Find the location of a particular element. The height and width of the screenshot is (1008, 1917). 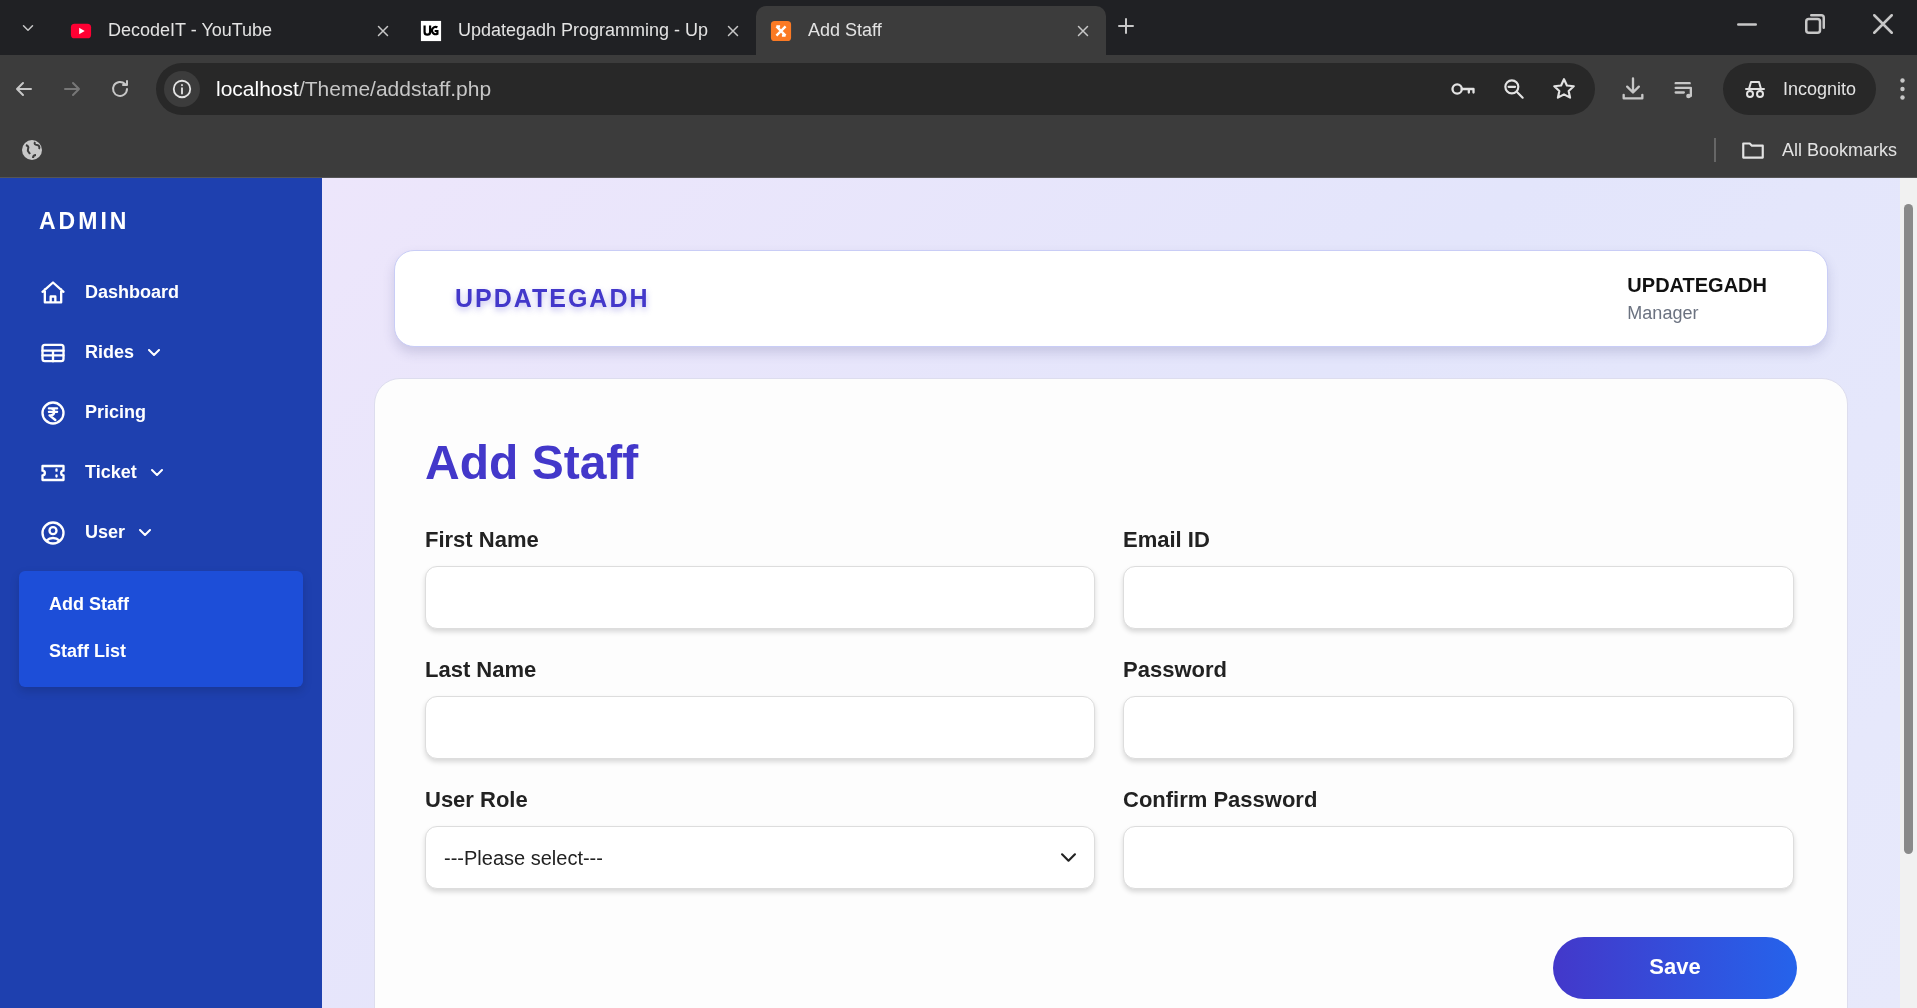

field-label: Last Name is located at coordinates (481, 670).